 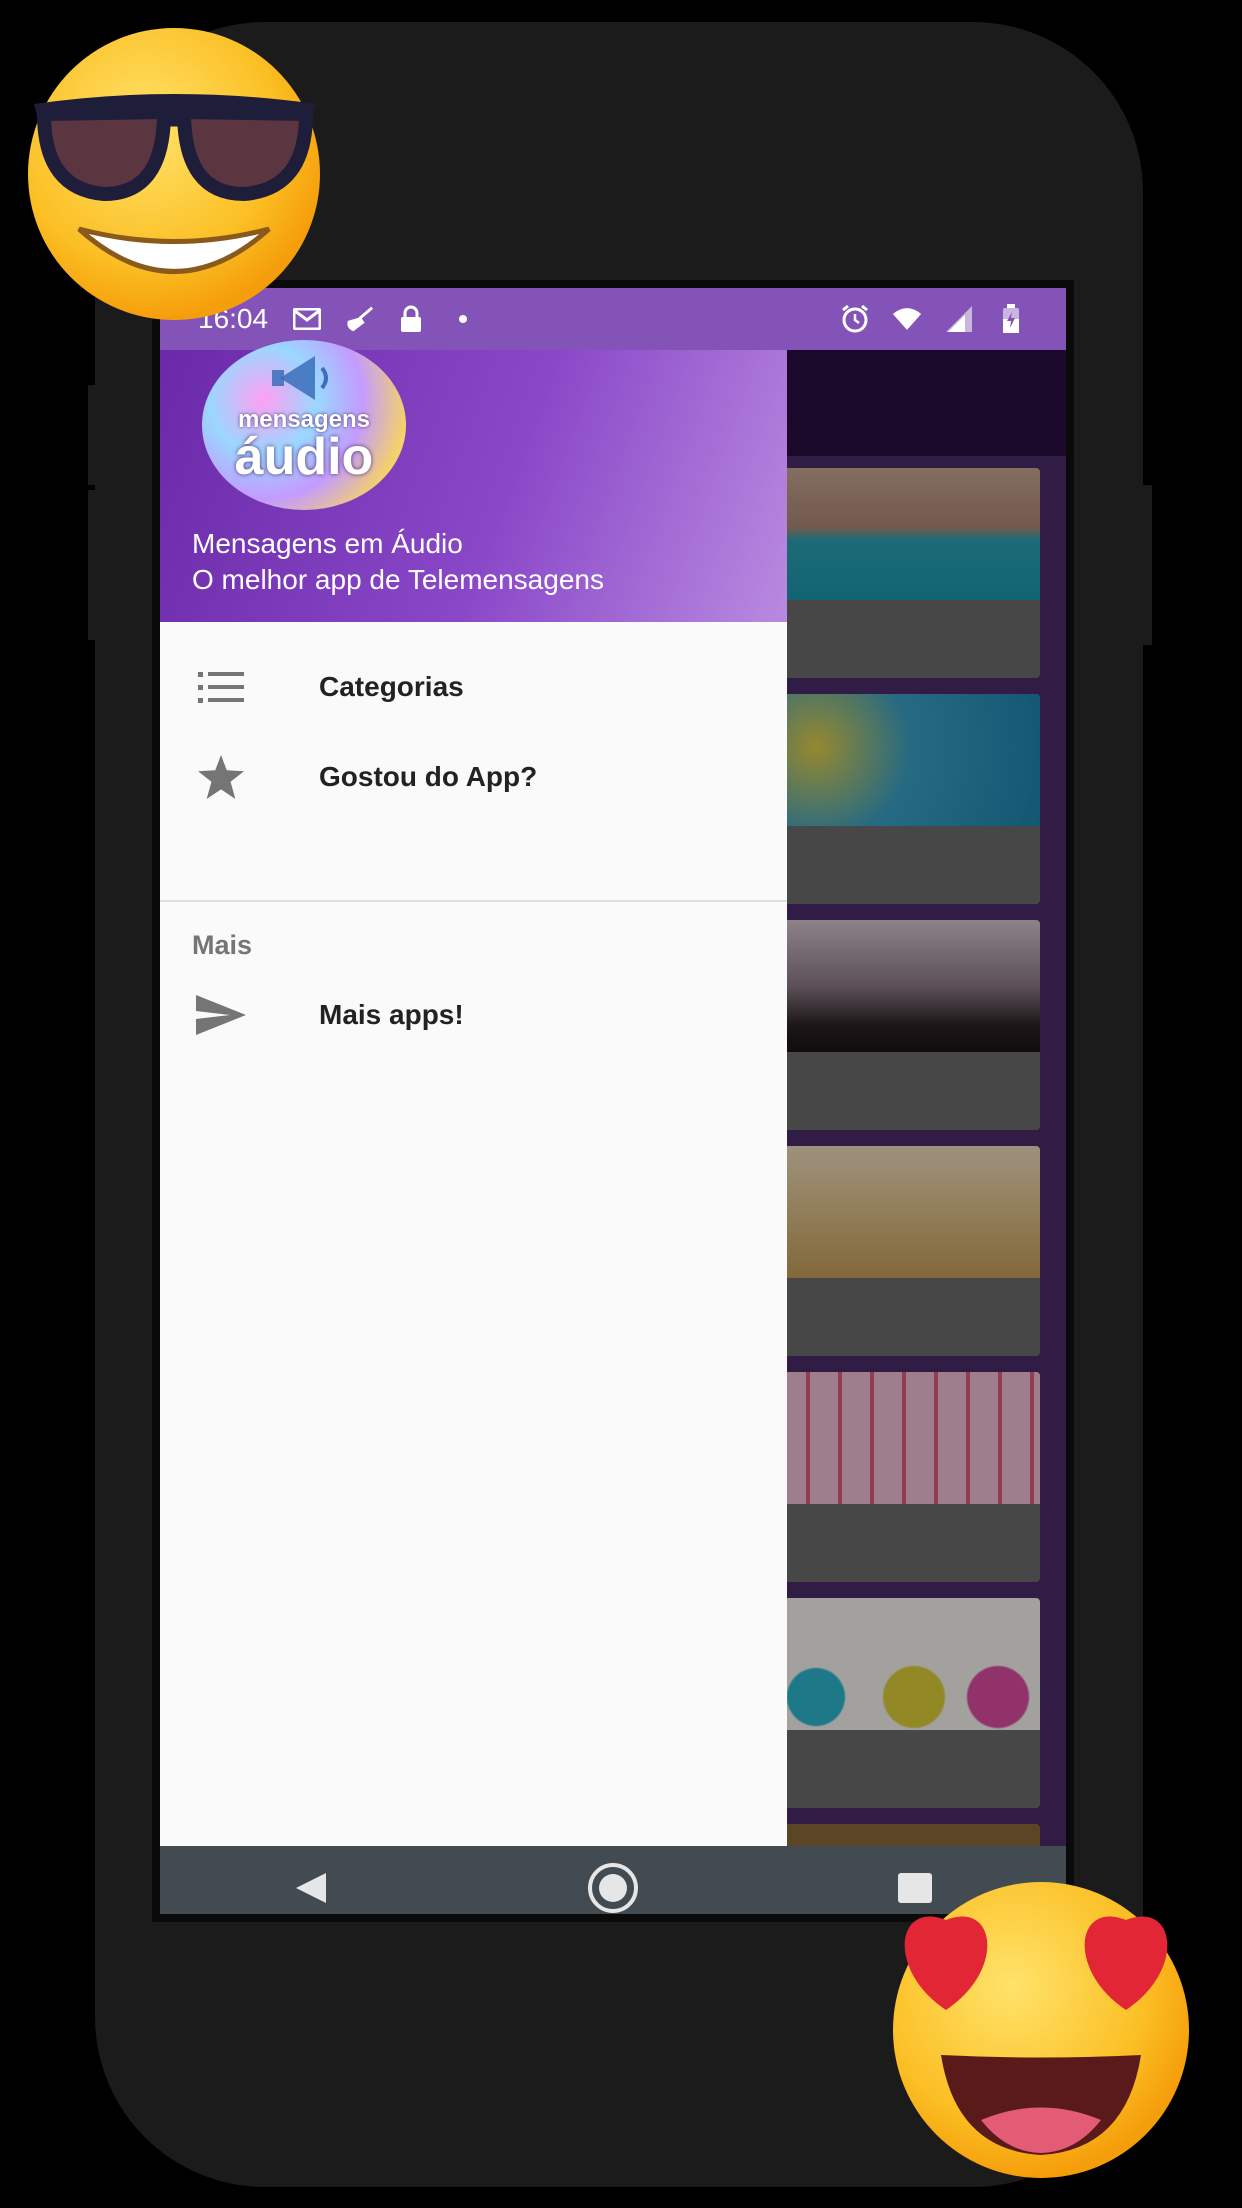 I want to click on drawer-title: Mensagens em Áudio, so click(x=327, y=543).